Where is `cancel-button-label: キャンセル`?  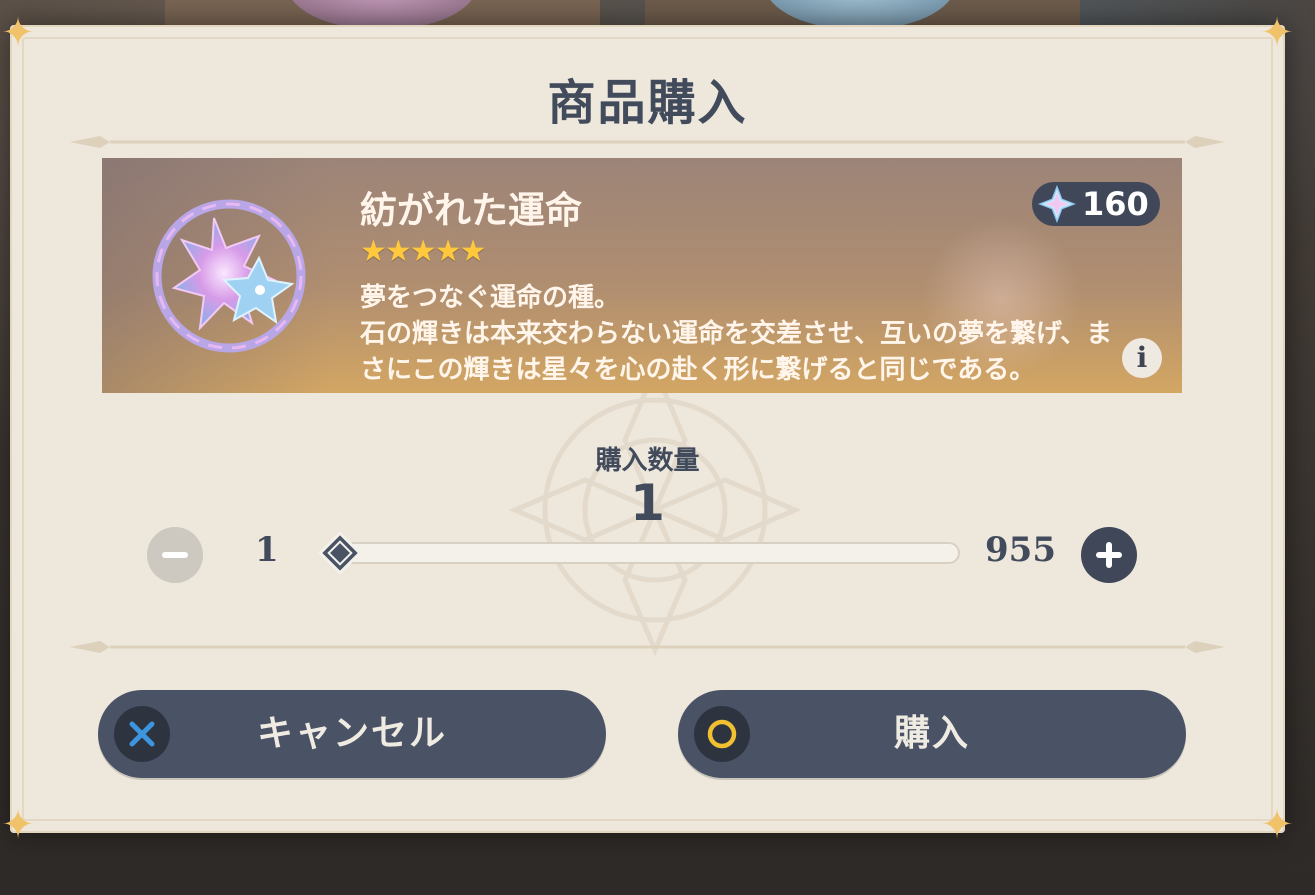
cancel-button-label: キャンセル is located at coordinates (351, 733).